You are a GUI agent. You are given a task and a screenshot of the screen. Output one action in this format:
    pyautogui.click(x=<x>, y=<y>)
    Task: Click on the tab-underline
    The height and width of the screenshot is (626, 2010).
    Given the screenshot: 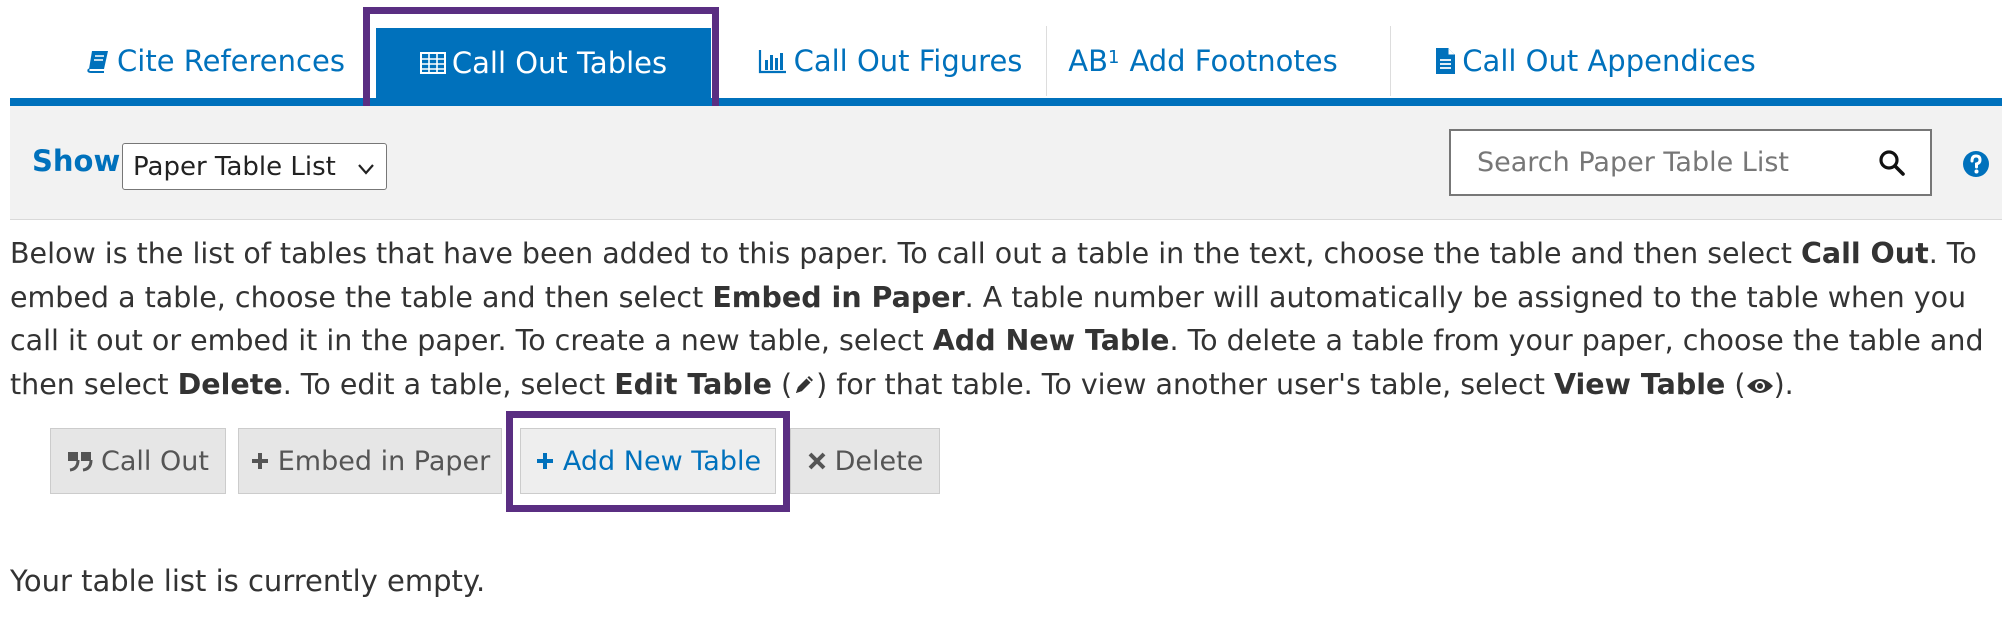 What is the action you would take?
    pyautogui.click(x=1006, y=102)
    